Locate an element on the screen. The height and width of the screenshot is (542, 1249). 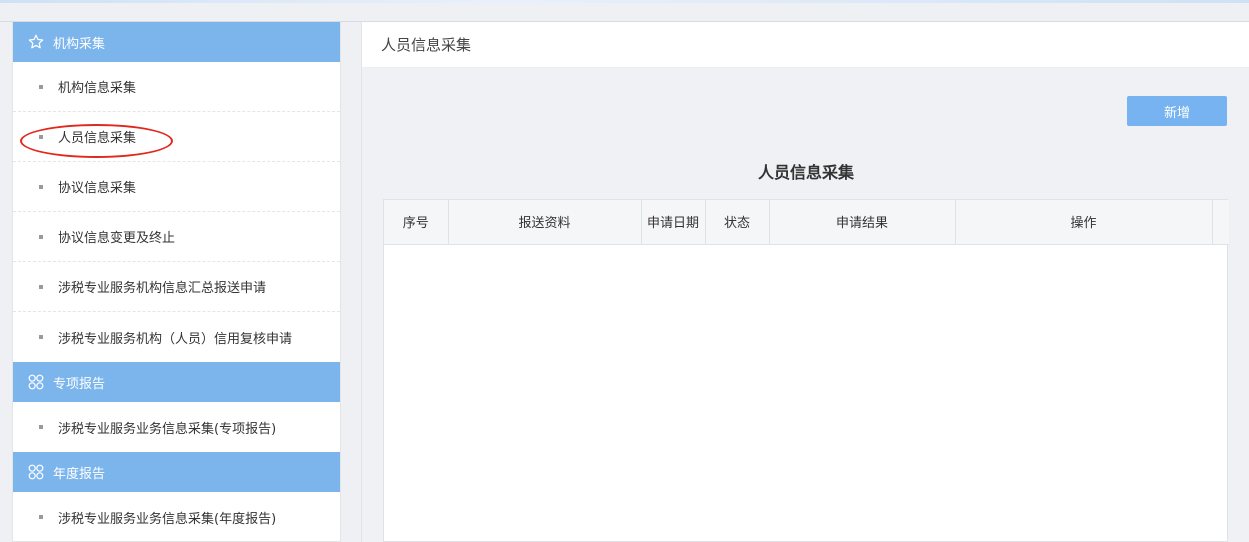
column-header-date: 申请日期 is located at coordinates (673, 222).